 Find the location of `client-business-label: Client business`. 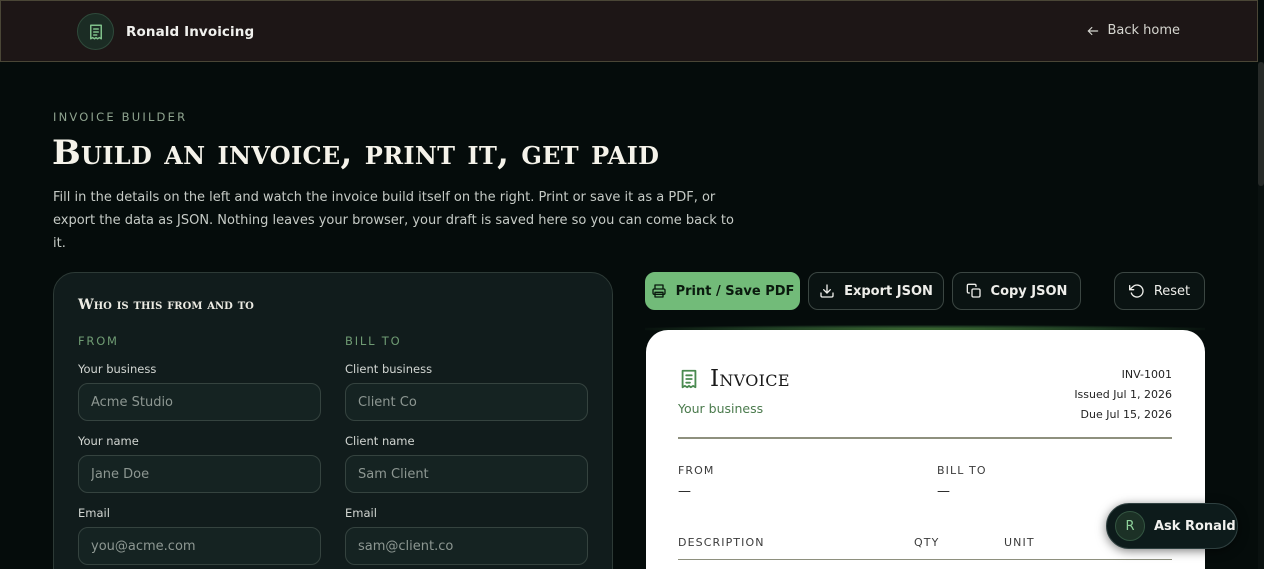

client-business-label: Client business is located at coordinates (389, 369).